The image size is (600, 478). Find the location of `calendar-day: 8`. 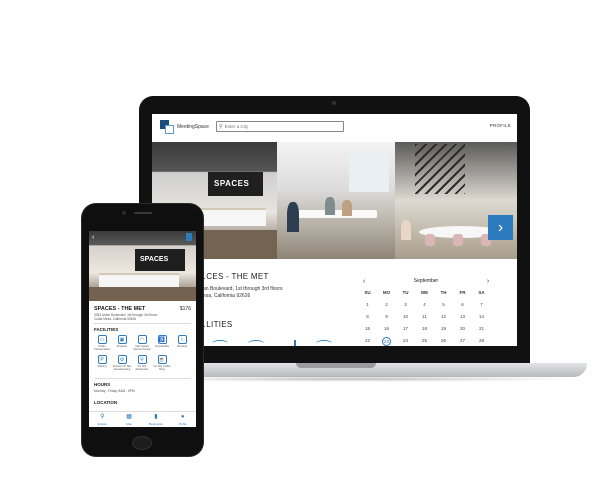

calendar-day: 8 is located at coordinates (367, 316).